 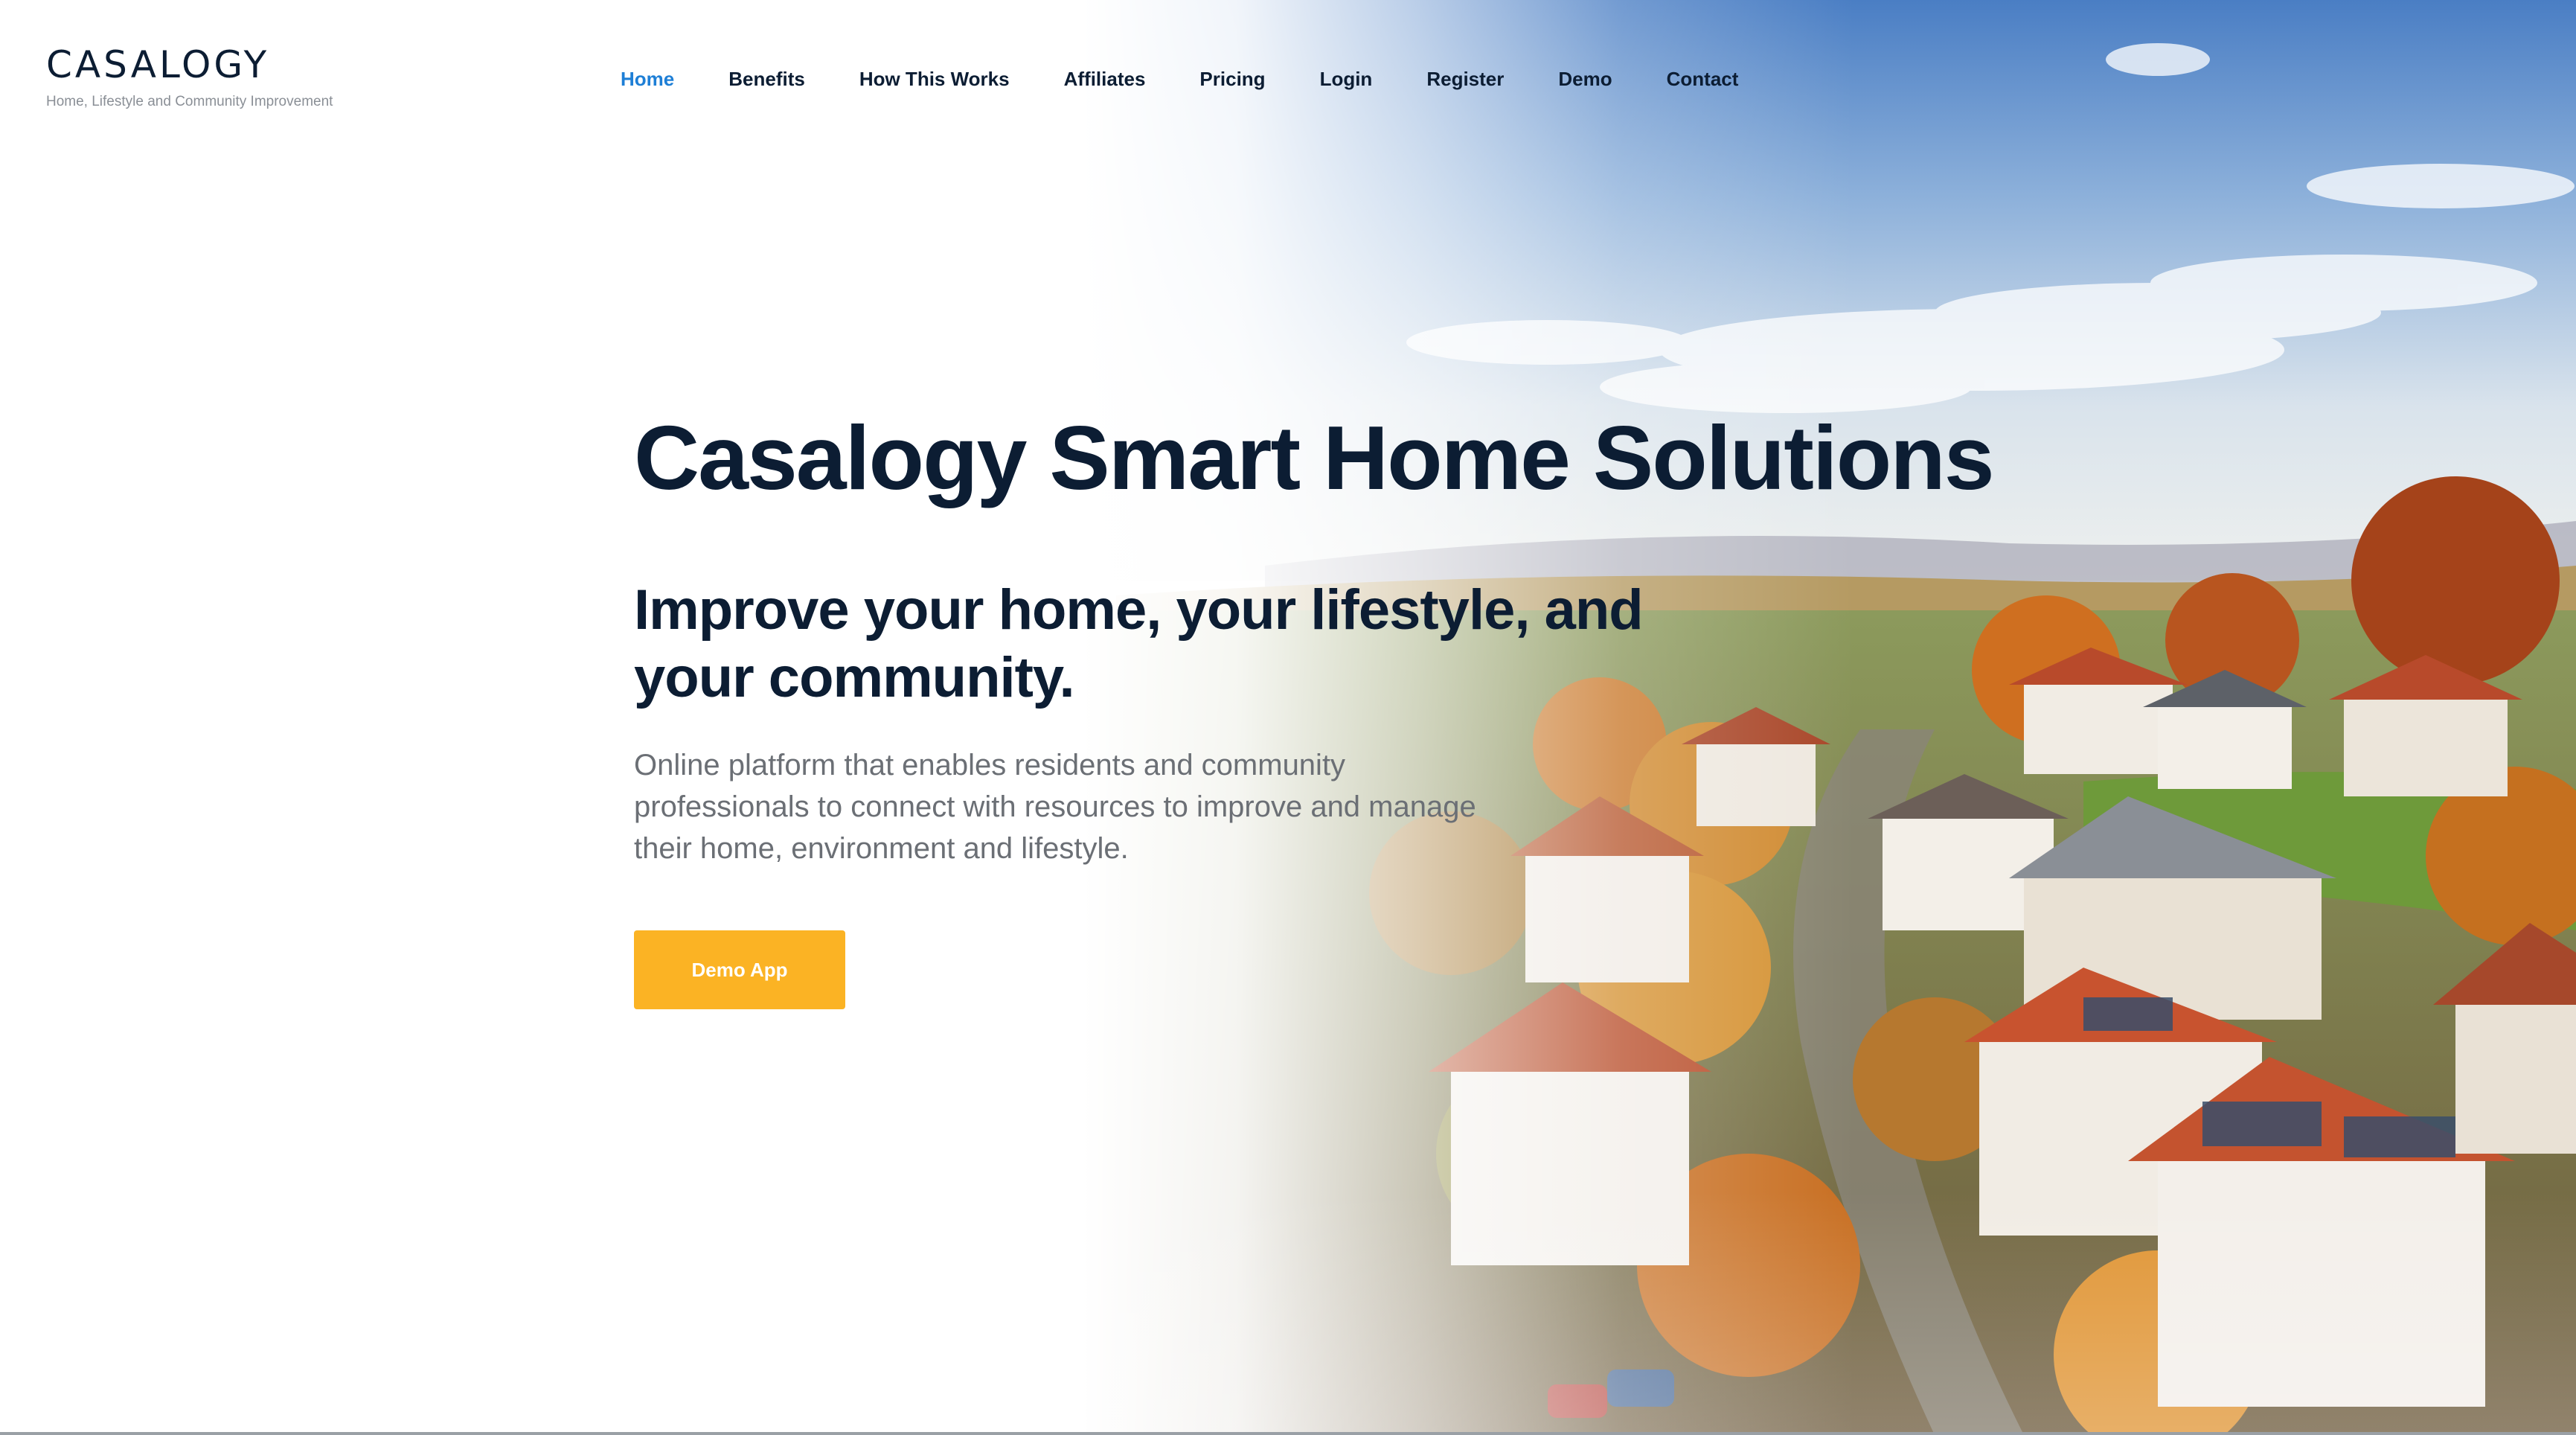 I want to click on nav-item-affiliates: Affiliates, so click(x=1105, y=79).